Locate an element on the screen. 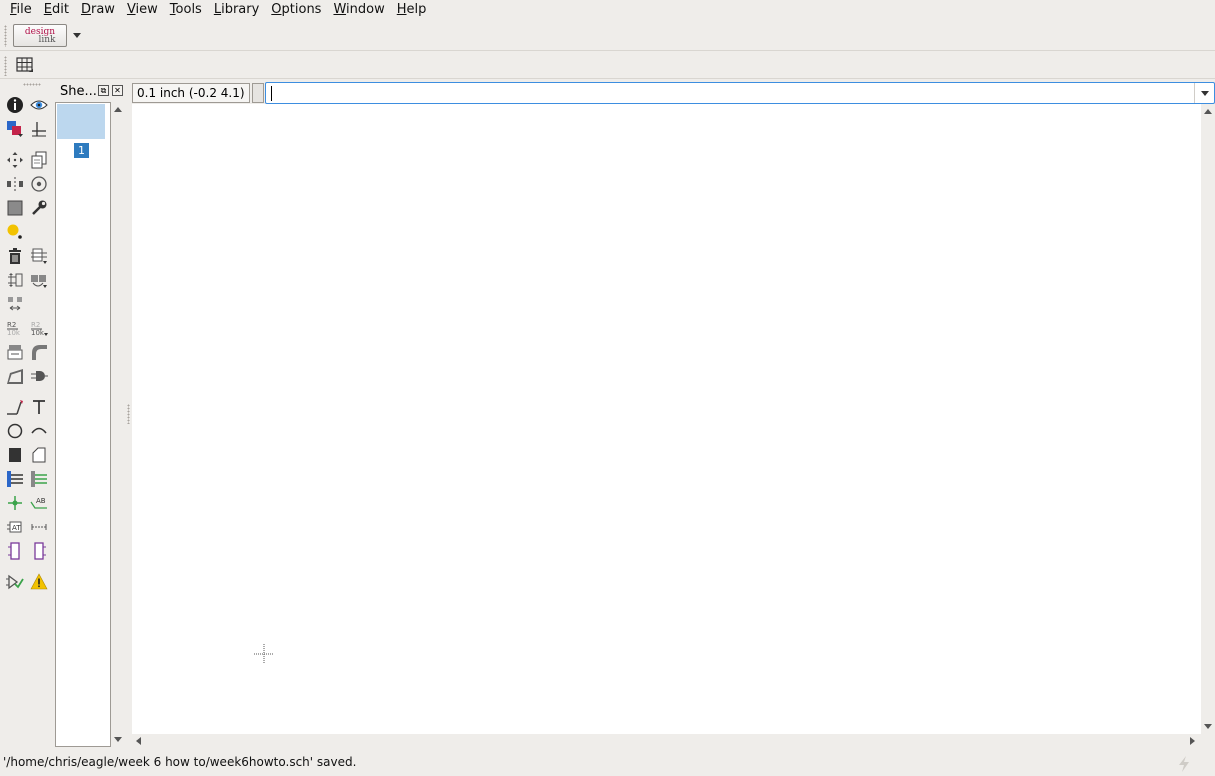 This screenshot has height=776, width=1215. command-input is located at coordinates (730, 93).